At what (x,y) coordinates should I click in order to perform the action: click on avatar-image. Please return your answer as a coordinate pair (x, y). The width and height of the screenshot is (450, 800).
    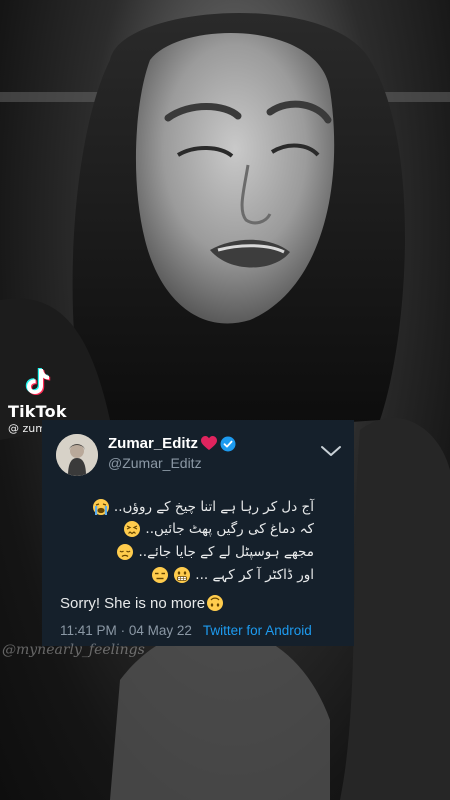
    Looking at the image, I should click on (77, 455).